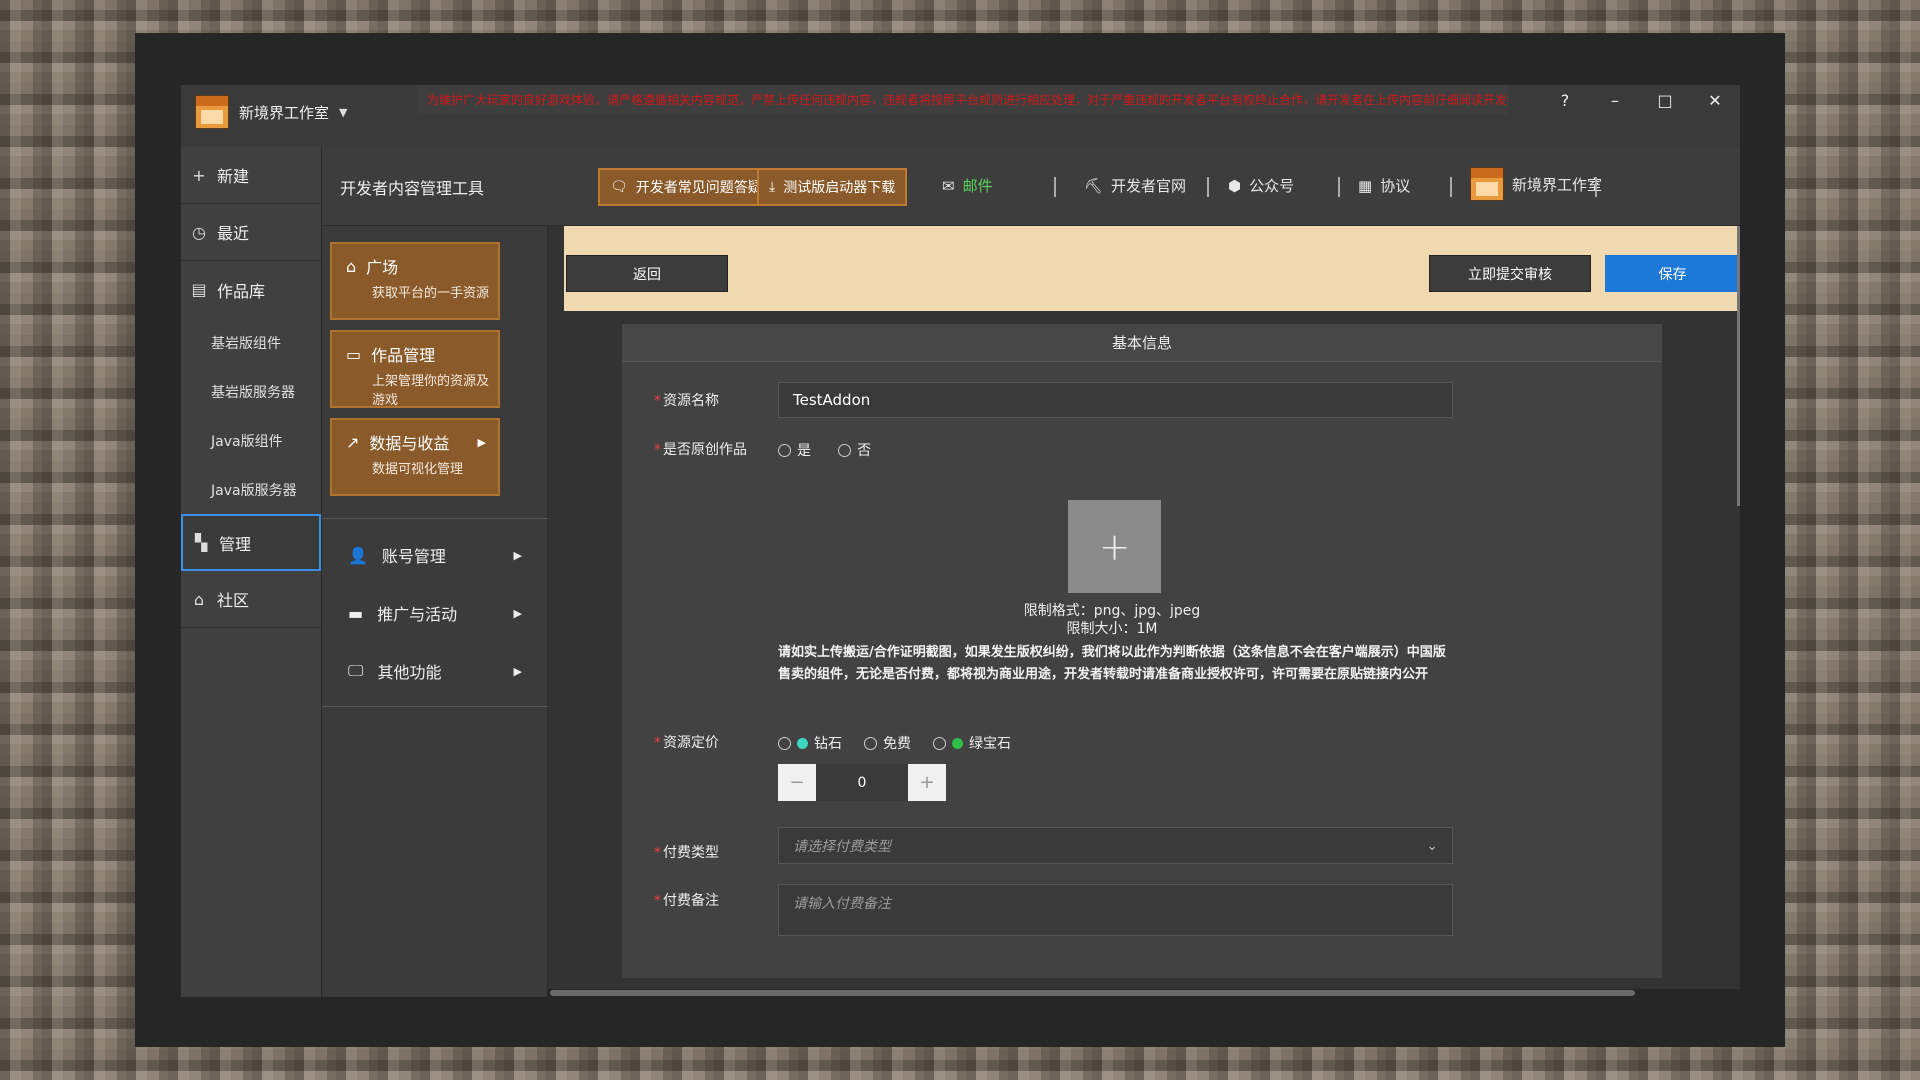 This screenshot has width=1920, height=1080. I want to click on chart-icon: ↗, so click(353, 442).